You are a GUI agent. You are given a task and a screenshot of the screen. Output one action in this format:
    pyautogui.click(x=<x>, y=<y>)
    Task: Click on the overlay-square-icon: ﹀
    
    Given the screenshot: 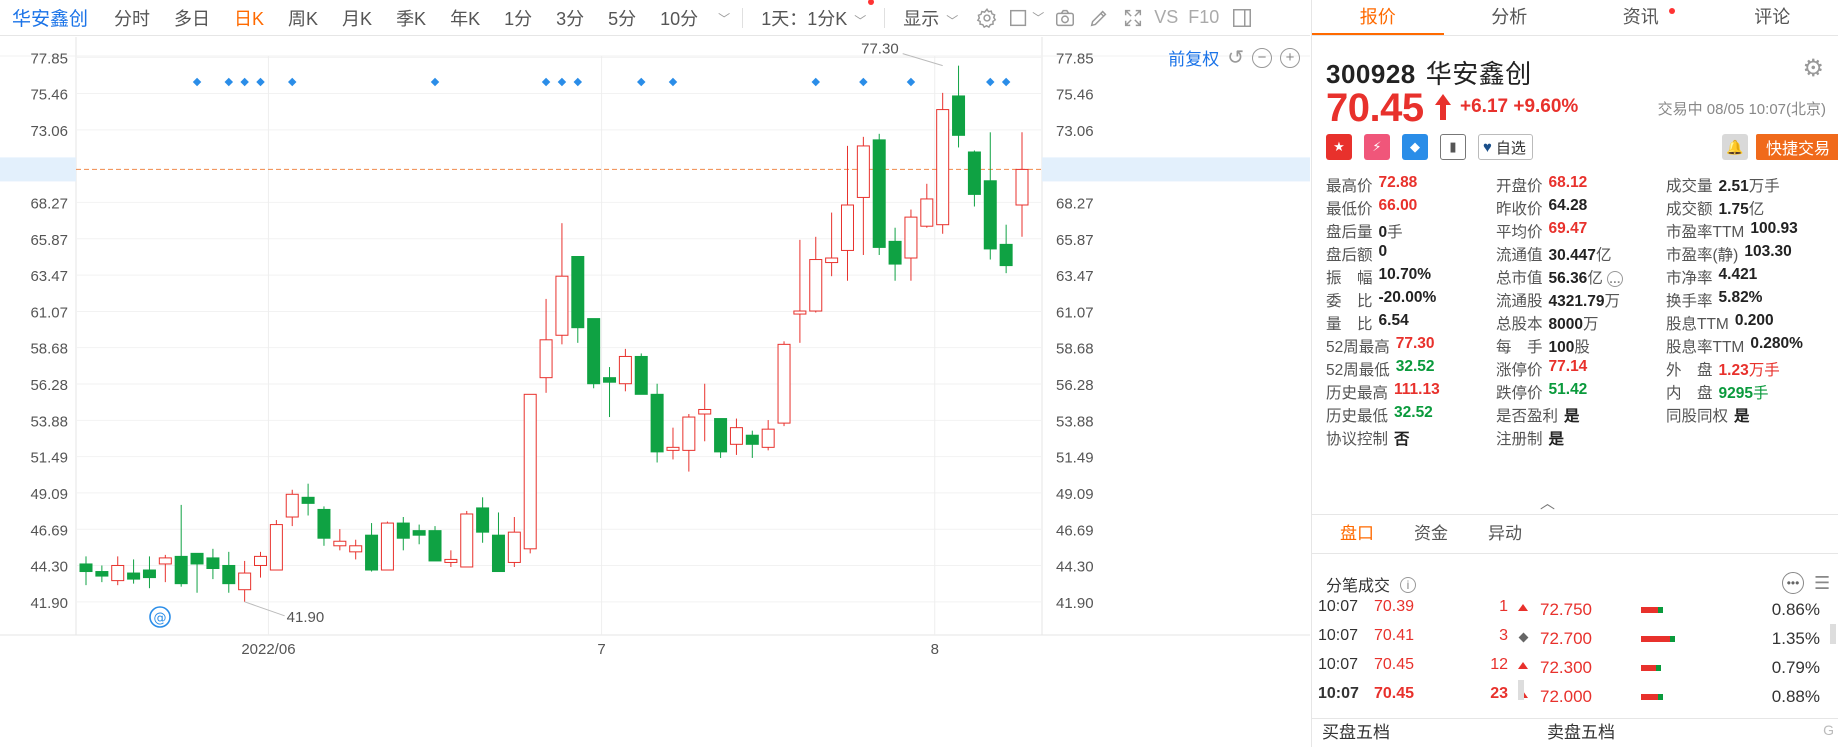 What is the action you would take?
    pyautogui.click(x=1026, y=18)
    